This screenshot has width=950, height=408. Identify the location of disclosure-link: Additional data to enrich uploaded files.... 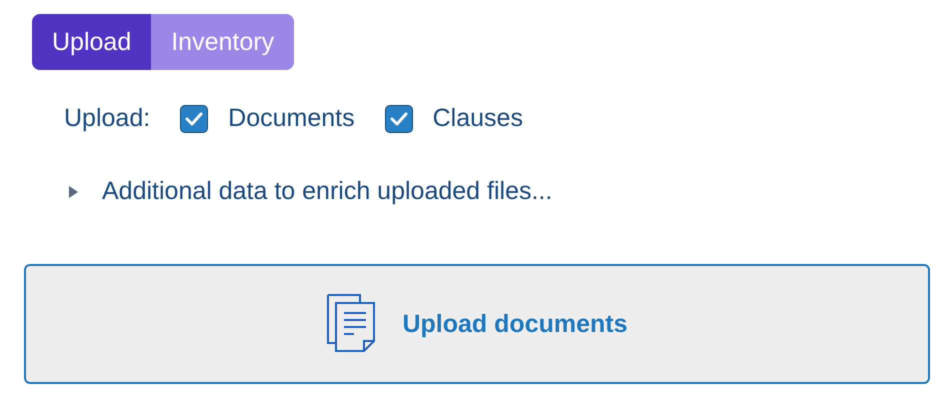
(327, 191).